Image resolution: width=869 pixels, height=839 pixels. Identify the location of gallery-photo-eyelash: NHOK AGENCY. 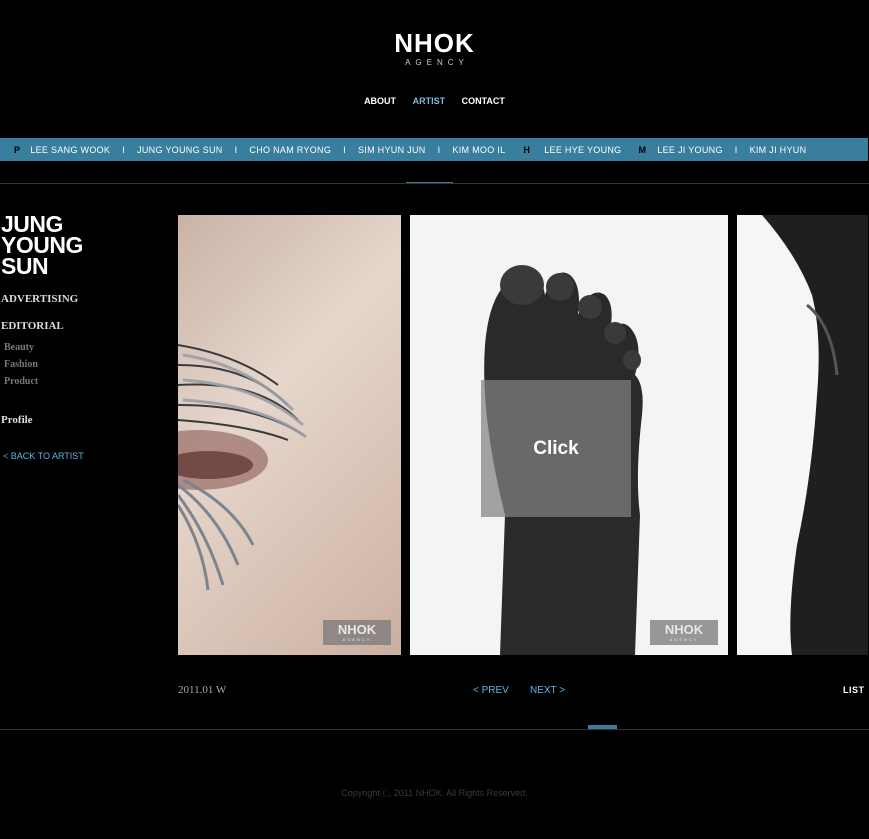
(289, 435).